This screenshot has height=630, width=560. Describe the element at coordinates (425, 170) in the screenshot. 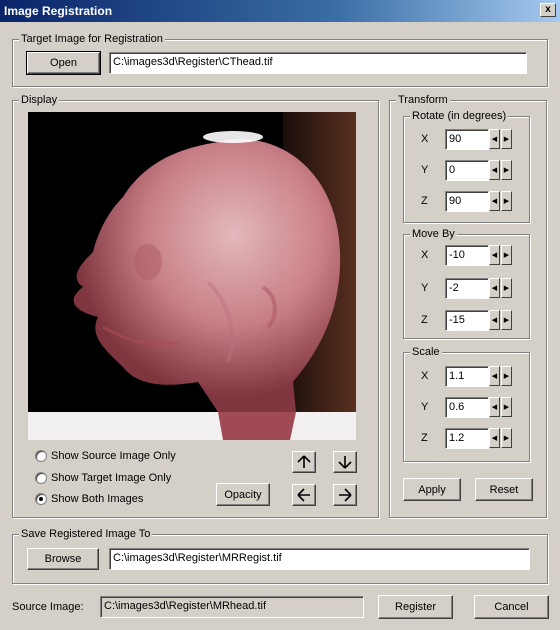

I see `rotate-y-label: Y` at that location.